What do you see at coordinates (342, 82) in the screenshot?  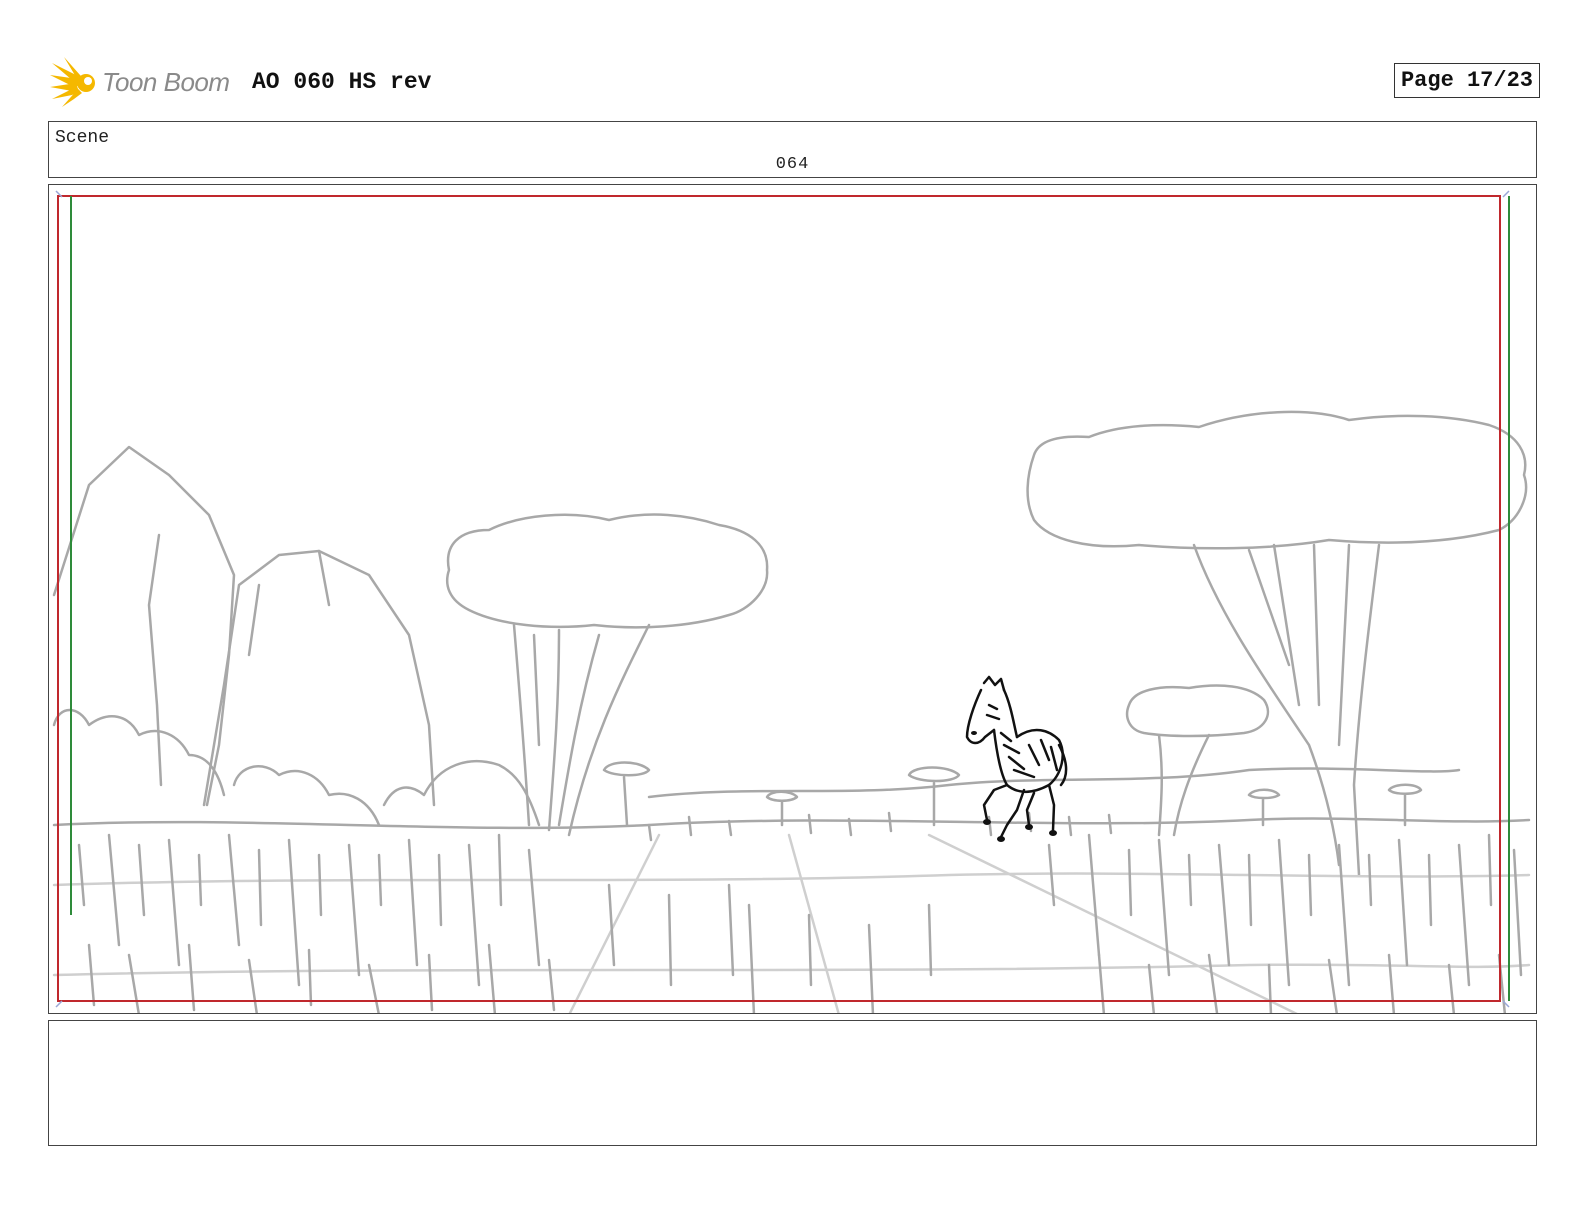 I see `document-title: AO 060 HS rev` at bounding box center [342, 82].